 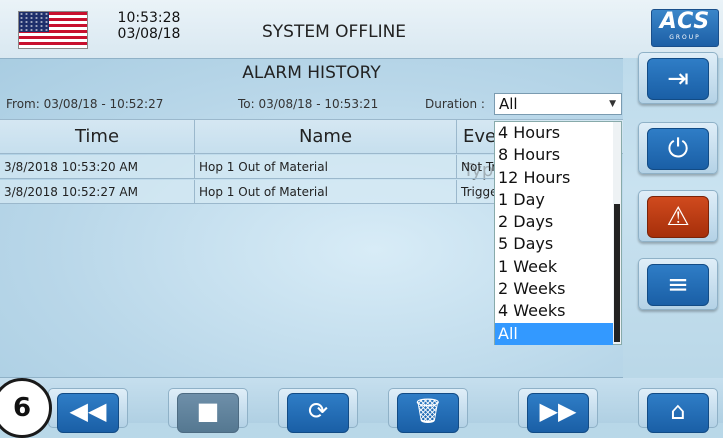 I want to click on to-range: To: 03/08/18 - 10:53:21, so click(x=308, y=104).